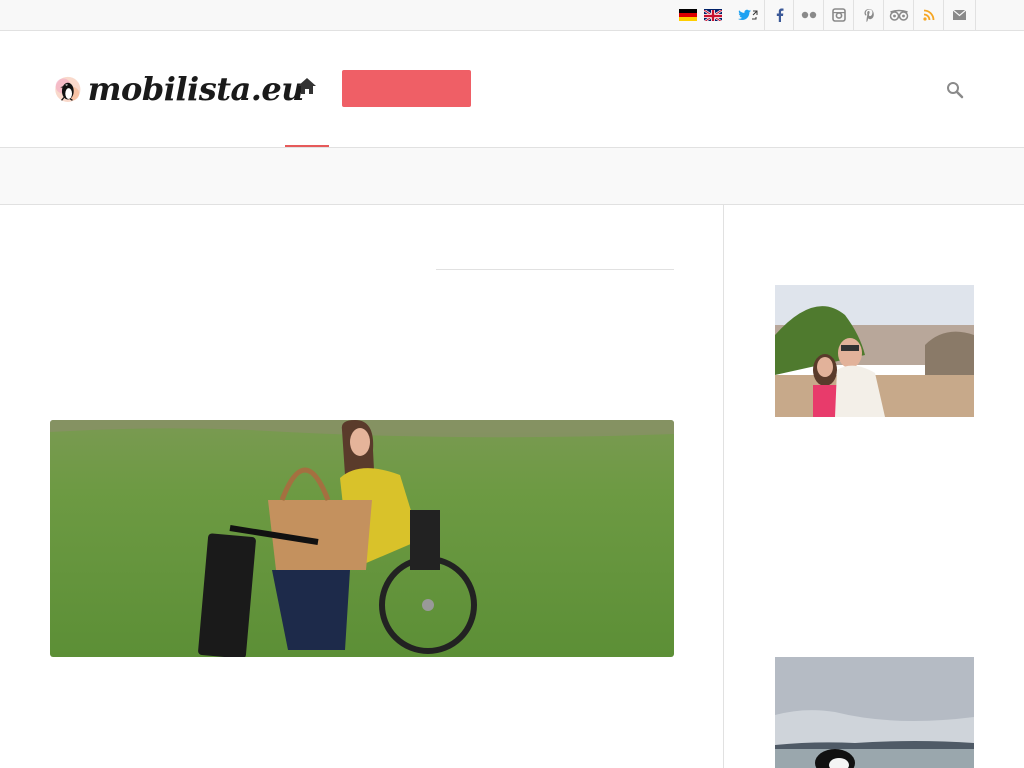 The height and width of the screenshot is (768, 1024). I want to click on twitter-icon, so click(748, 15).